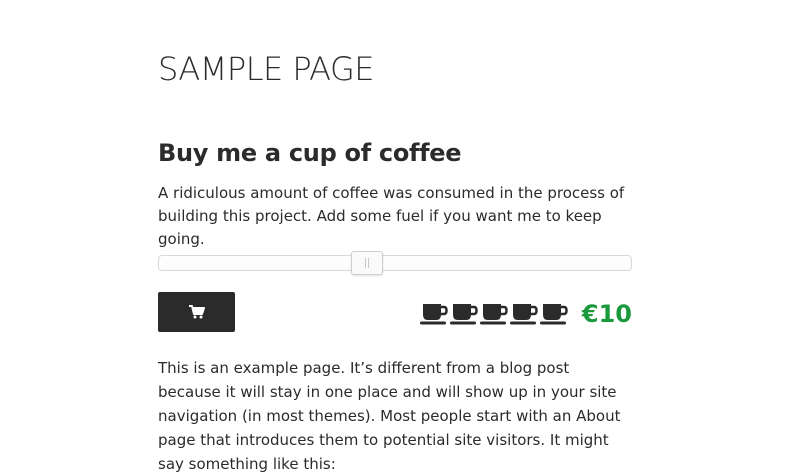 The width and height of the screenshot is (804, 476). Describe the element at coordinates (266, 69) in the screenshot. I see `page-title: SAMPLE PAGE` at that location.